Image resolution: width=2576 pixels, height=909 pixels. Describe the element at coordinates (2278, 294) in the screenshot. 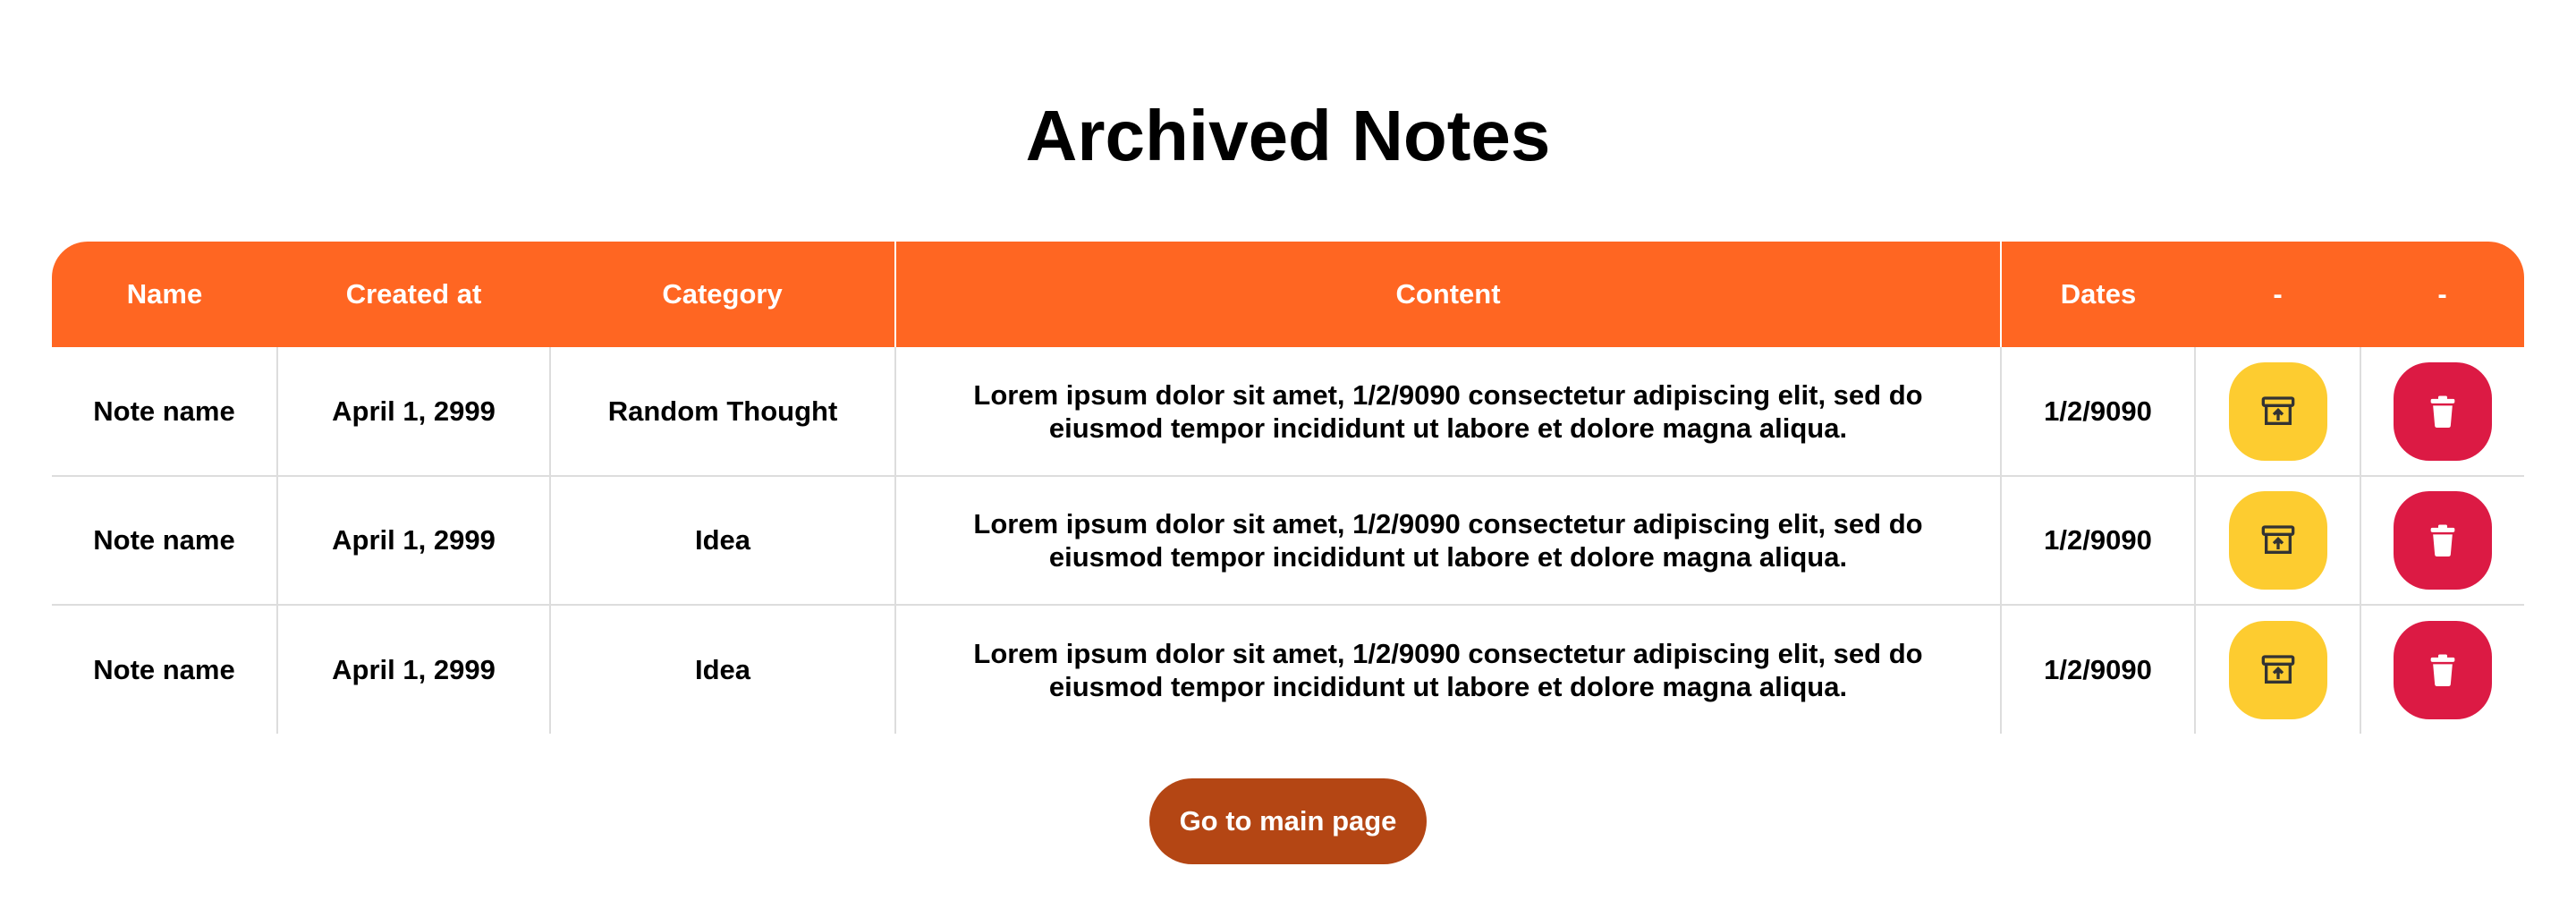

I see `column-header-unarchive: -` at that location.